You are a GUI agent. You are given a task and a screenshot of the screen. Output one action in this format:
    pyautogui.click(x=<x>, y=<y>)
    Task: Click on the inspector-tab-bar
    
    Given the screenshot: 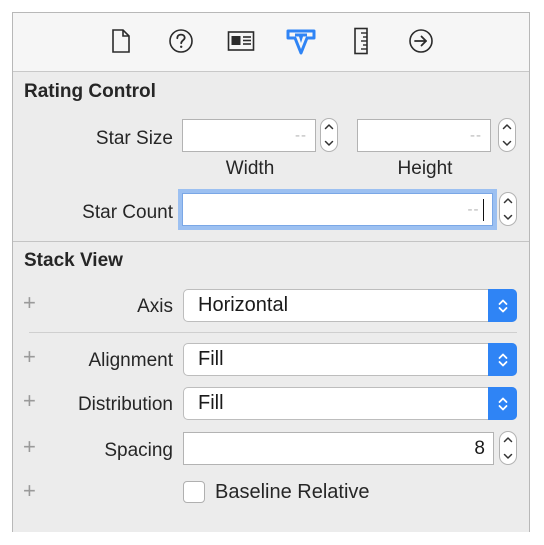 What is the action you would take?
    pyautogui.click(x=271, y=42)
    